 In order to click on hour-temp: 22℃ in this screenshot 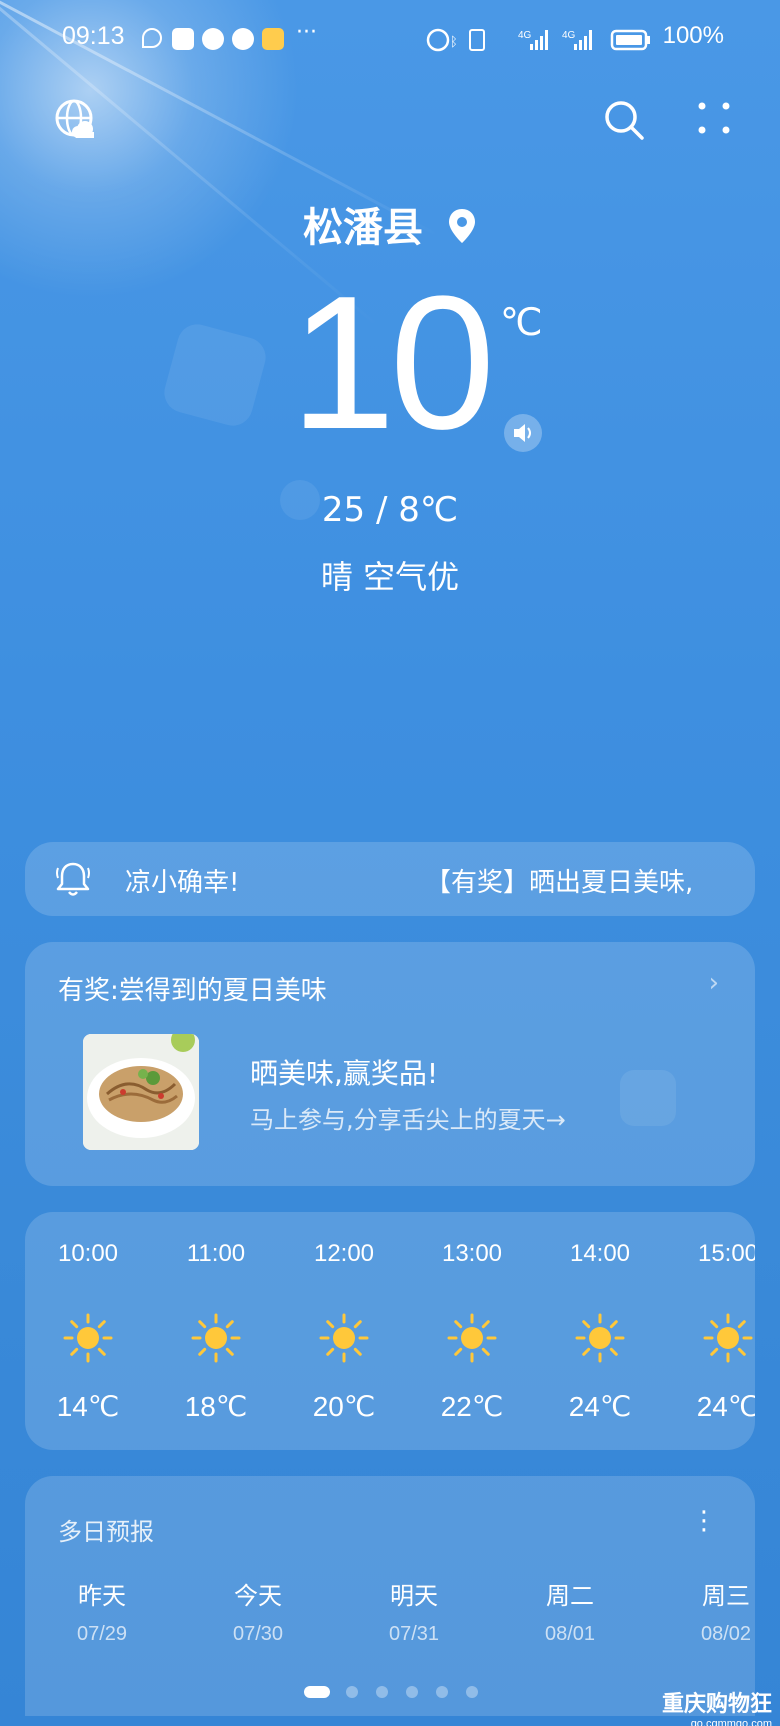, I will do `click(472, 1406)`.